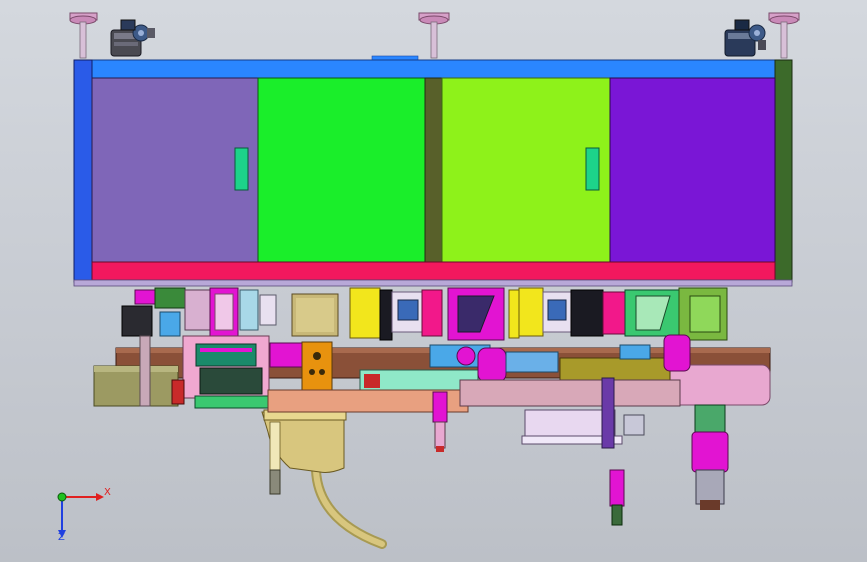 The image size is (867, 562). Describe the element at coordinates (526, 170) in the screenshot. I see `panel-lime` at that location.